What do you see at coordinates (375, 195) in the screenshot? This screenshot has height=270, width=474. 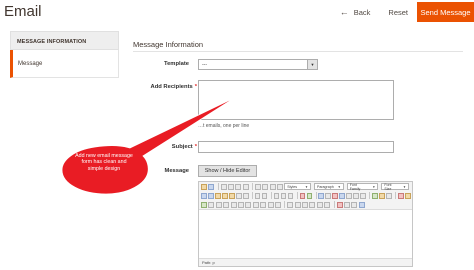 I see `insert-date-icon` at bounding box center [375, 195].